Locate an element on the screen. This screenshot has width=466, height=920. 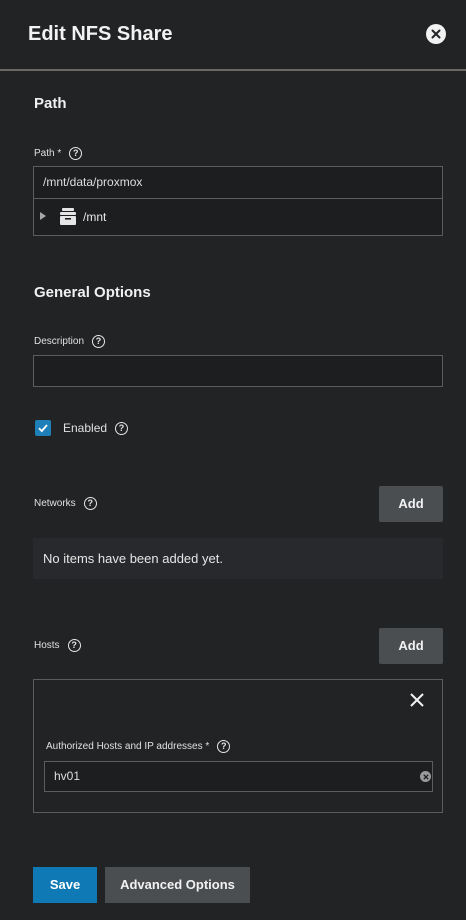
networks-label-row: Networks ? is located at coordinates (65, 503).